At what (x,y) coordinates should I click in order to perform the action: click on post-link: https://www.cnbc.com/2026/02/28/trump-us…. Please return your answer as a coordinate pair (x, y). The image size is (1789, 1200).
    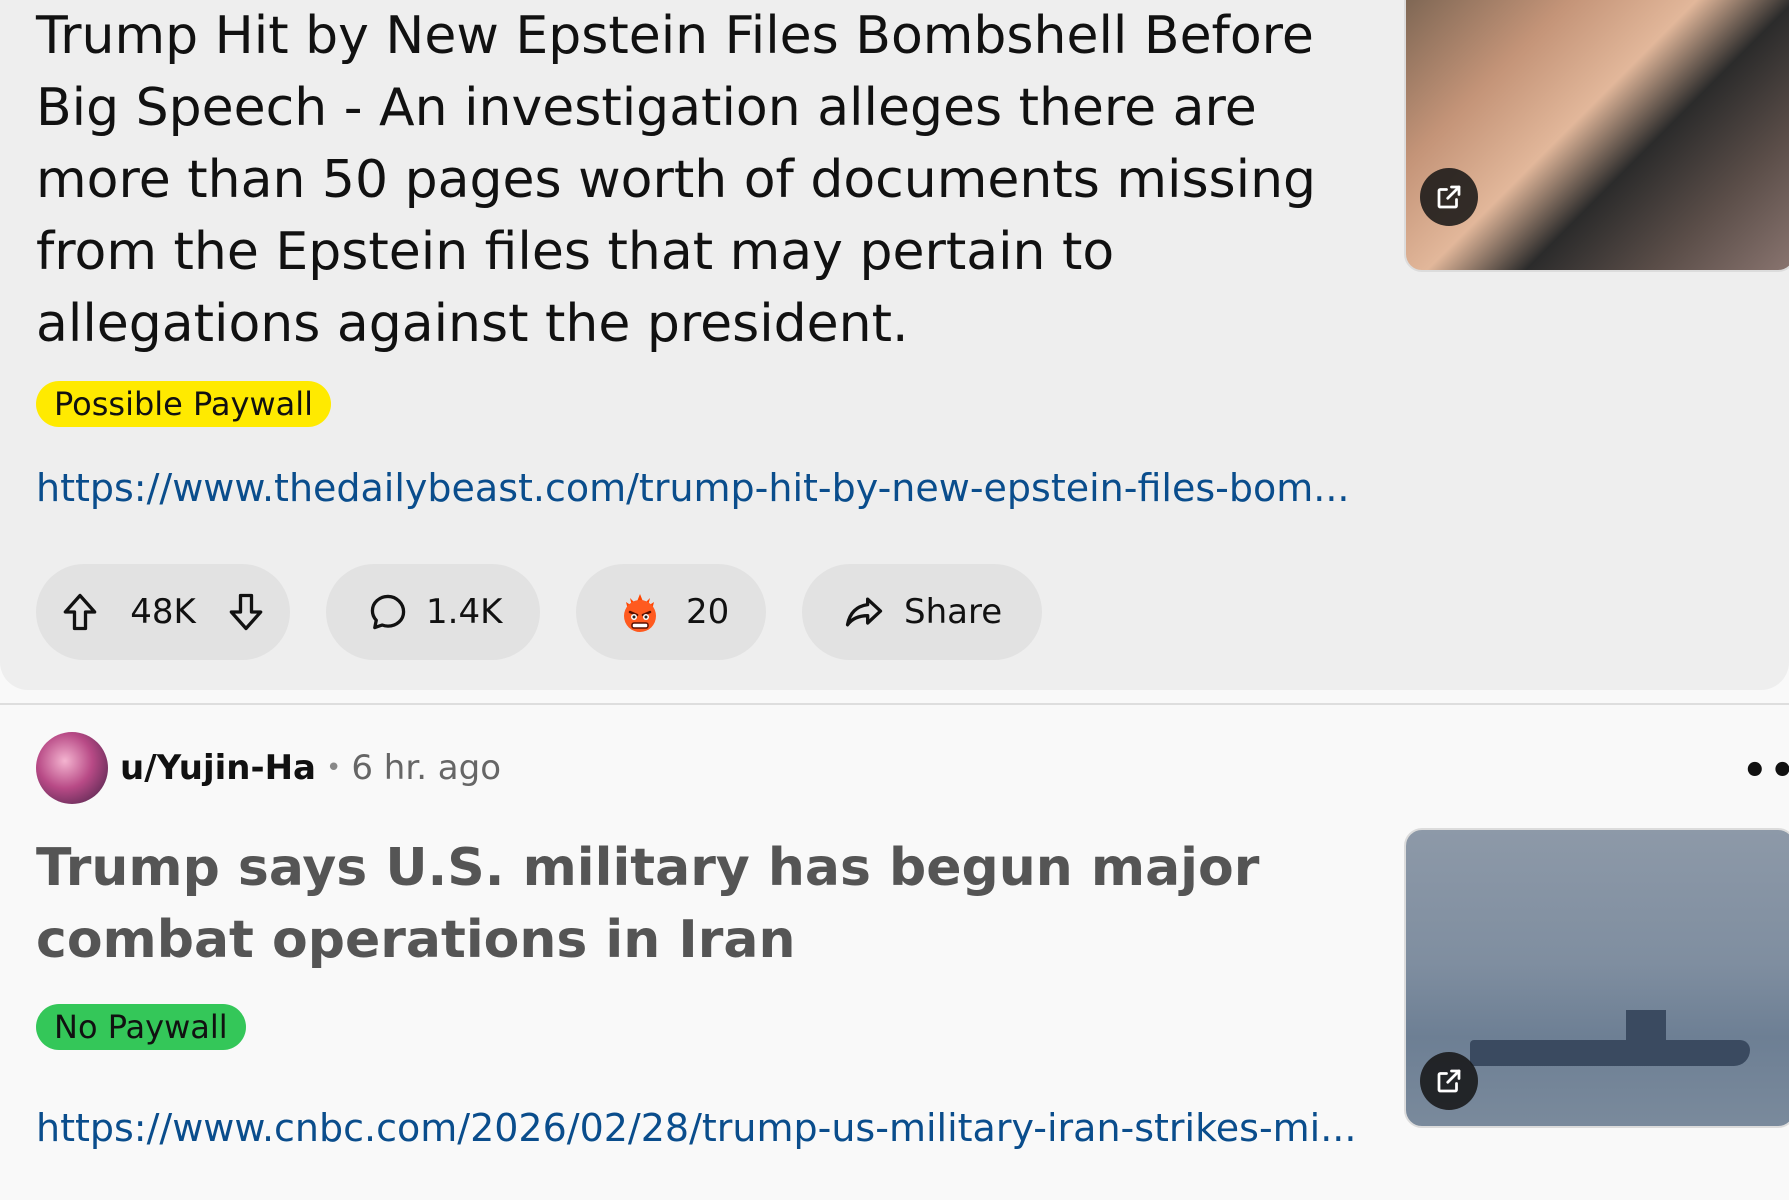
    Looking at the image, I should click on (716, 1128).